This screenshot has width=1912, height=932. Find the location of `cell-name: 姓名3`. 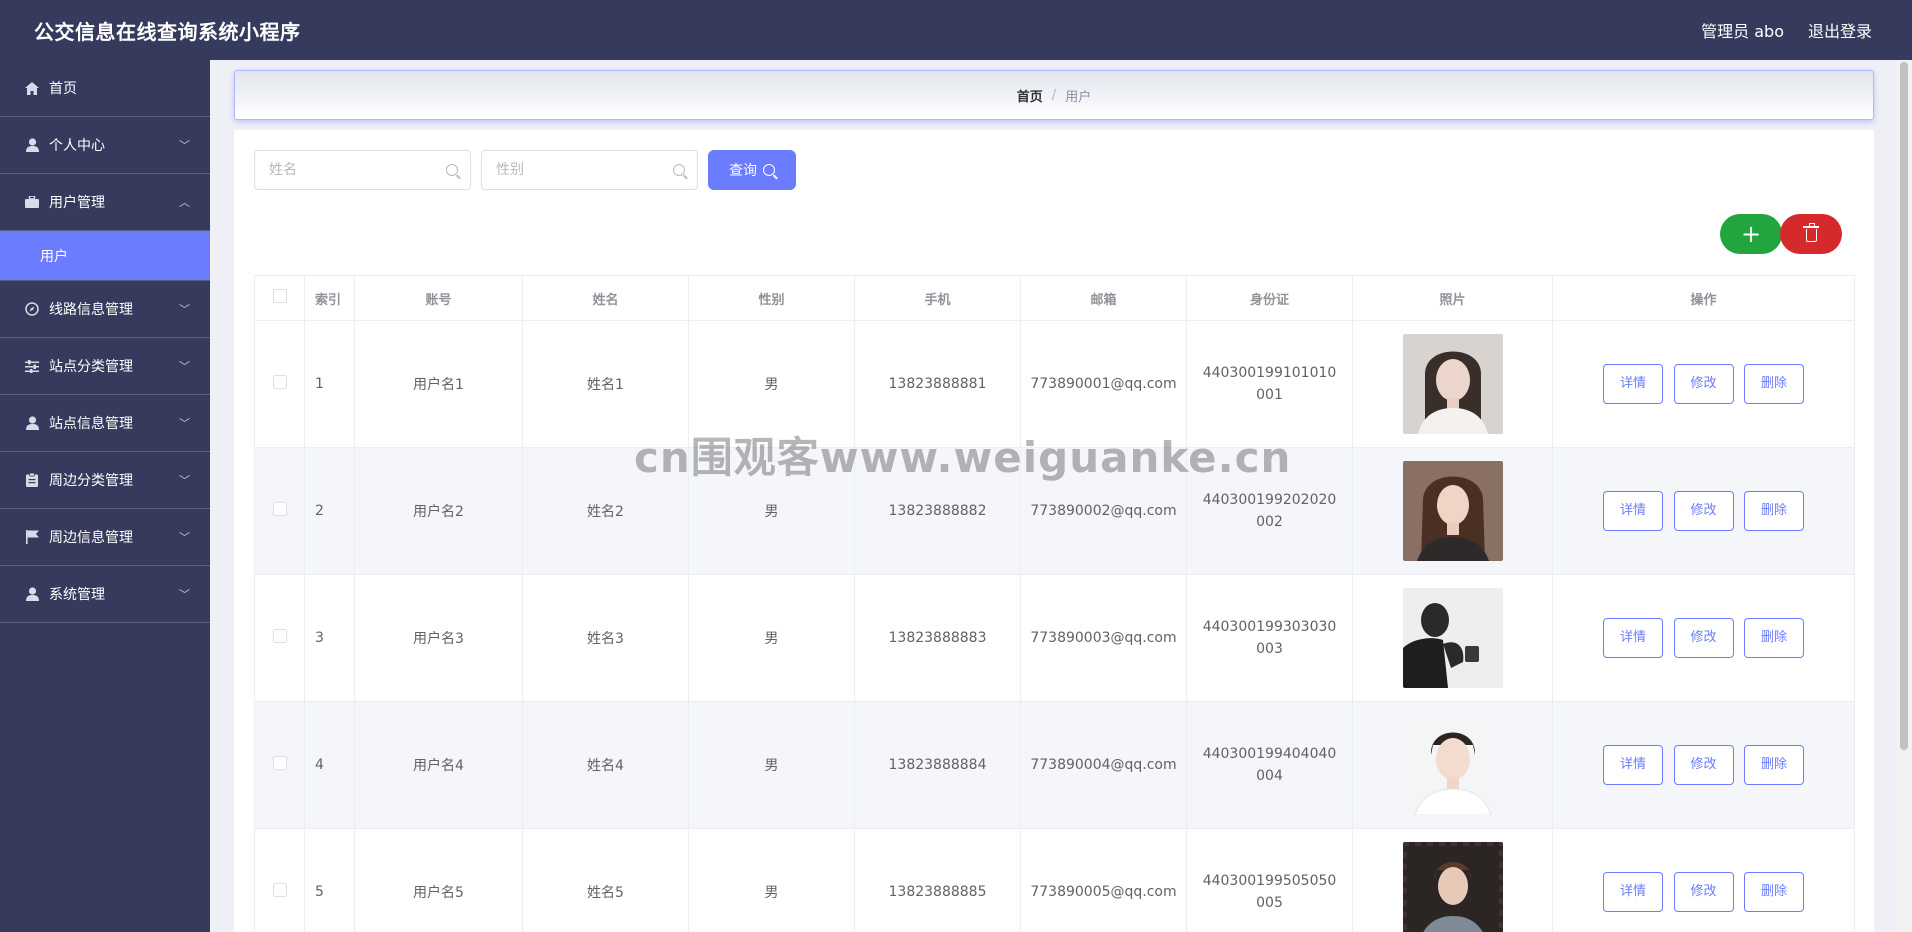

cell-name: 姓名3 is located at coordinates (605, 638).